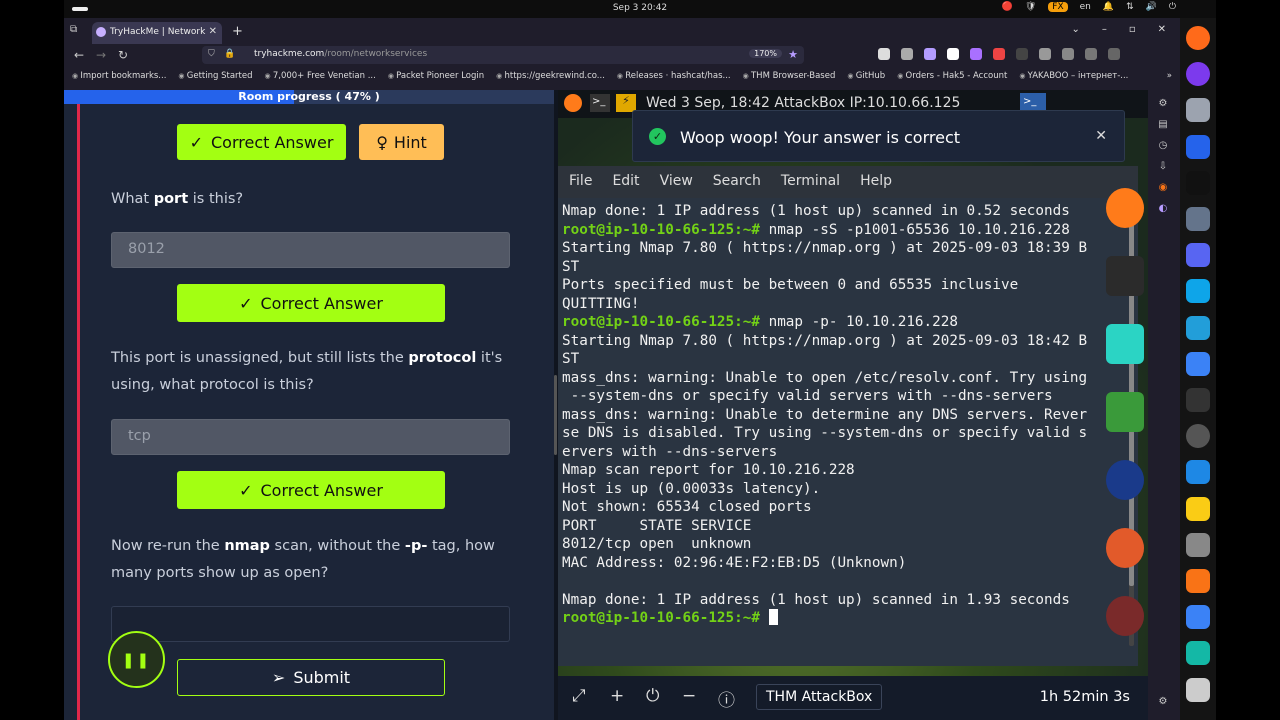 The image size is (1280, 720). What do you see at coordinates (573, 103) in the screenshot?
I see `firefox-icon` at bounding box center [573, 103].